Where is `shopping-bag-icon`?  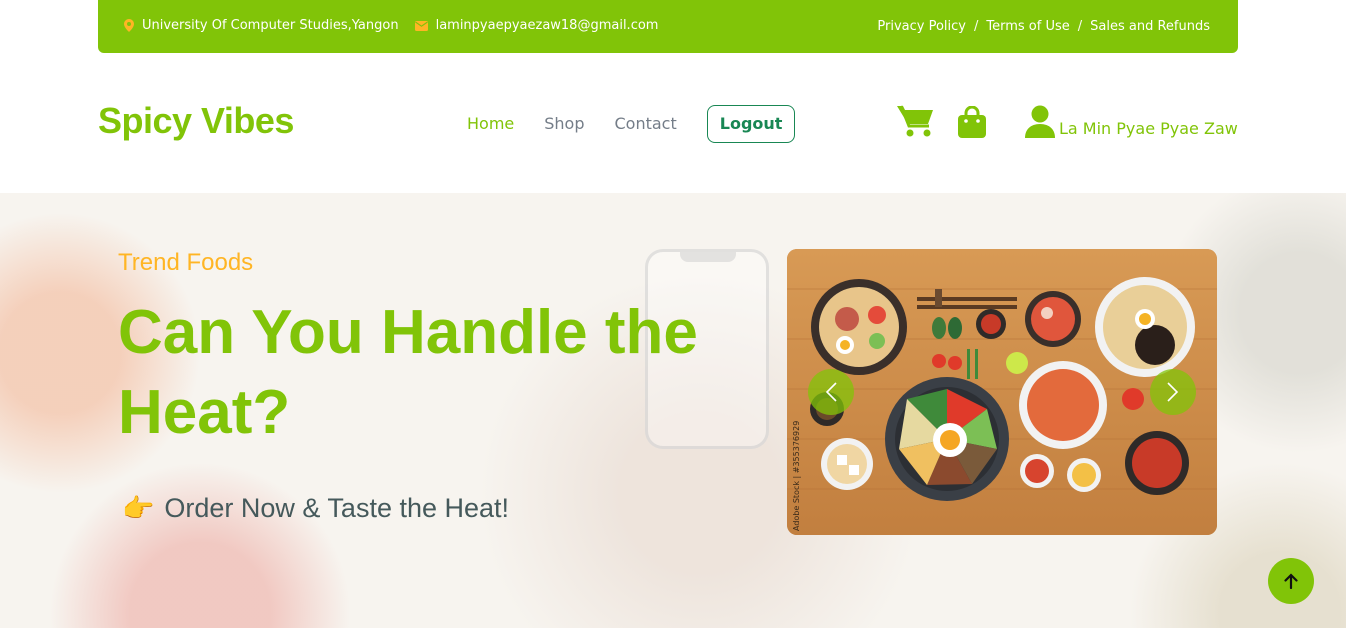
shopping-bag-icon is located at coordinates (972, 121).